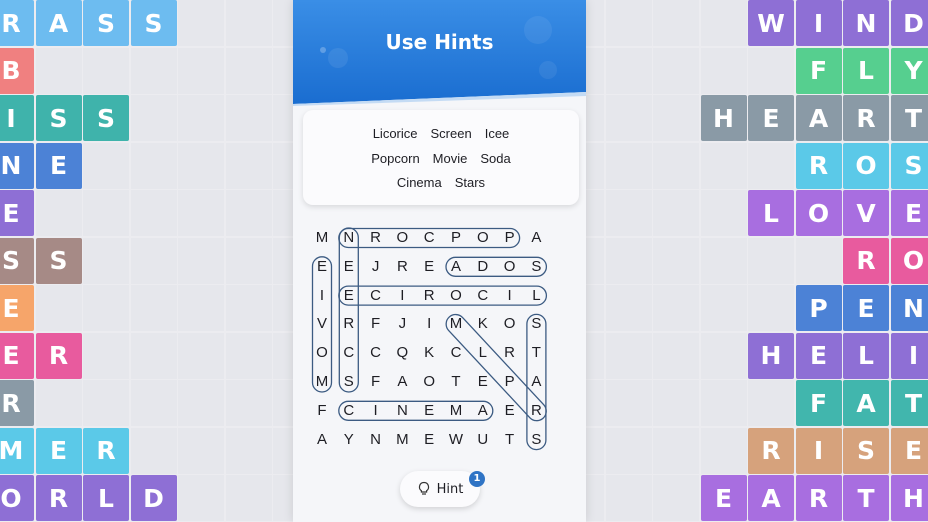 The image size is (928, 522). What do you see at coordinates (483, 267) in the screenshot?
I see `grid-letter: D` at bounding box center [483, 267].